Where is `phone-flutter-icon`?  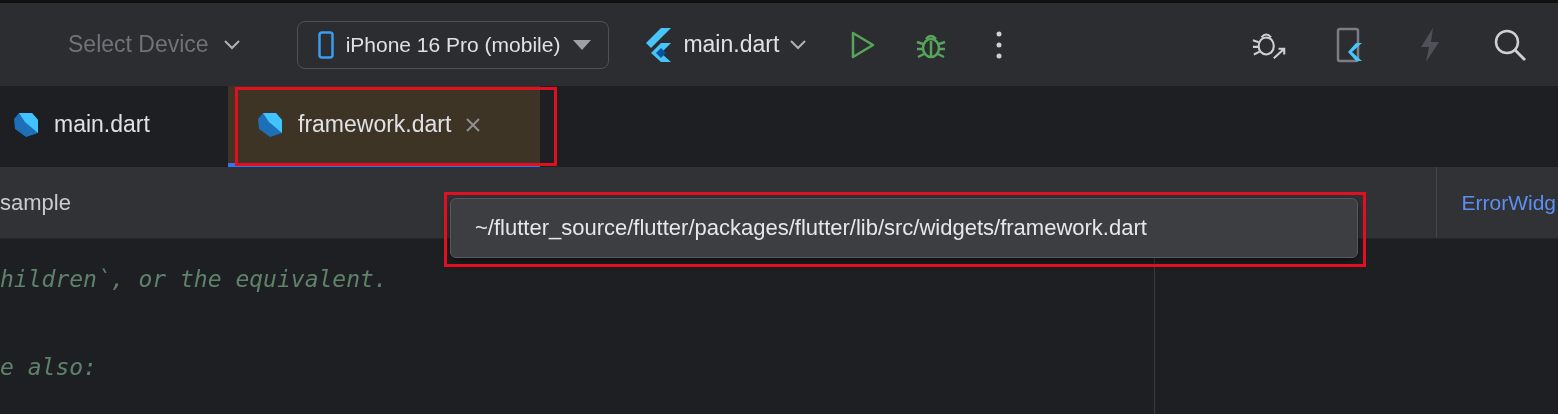
phone-flutter-icon is located at coordinates (1350, 44).